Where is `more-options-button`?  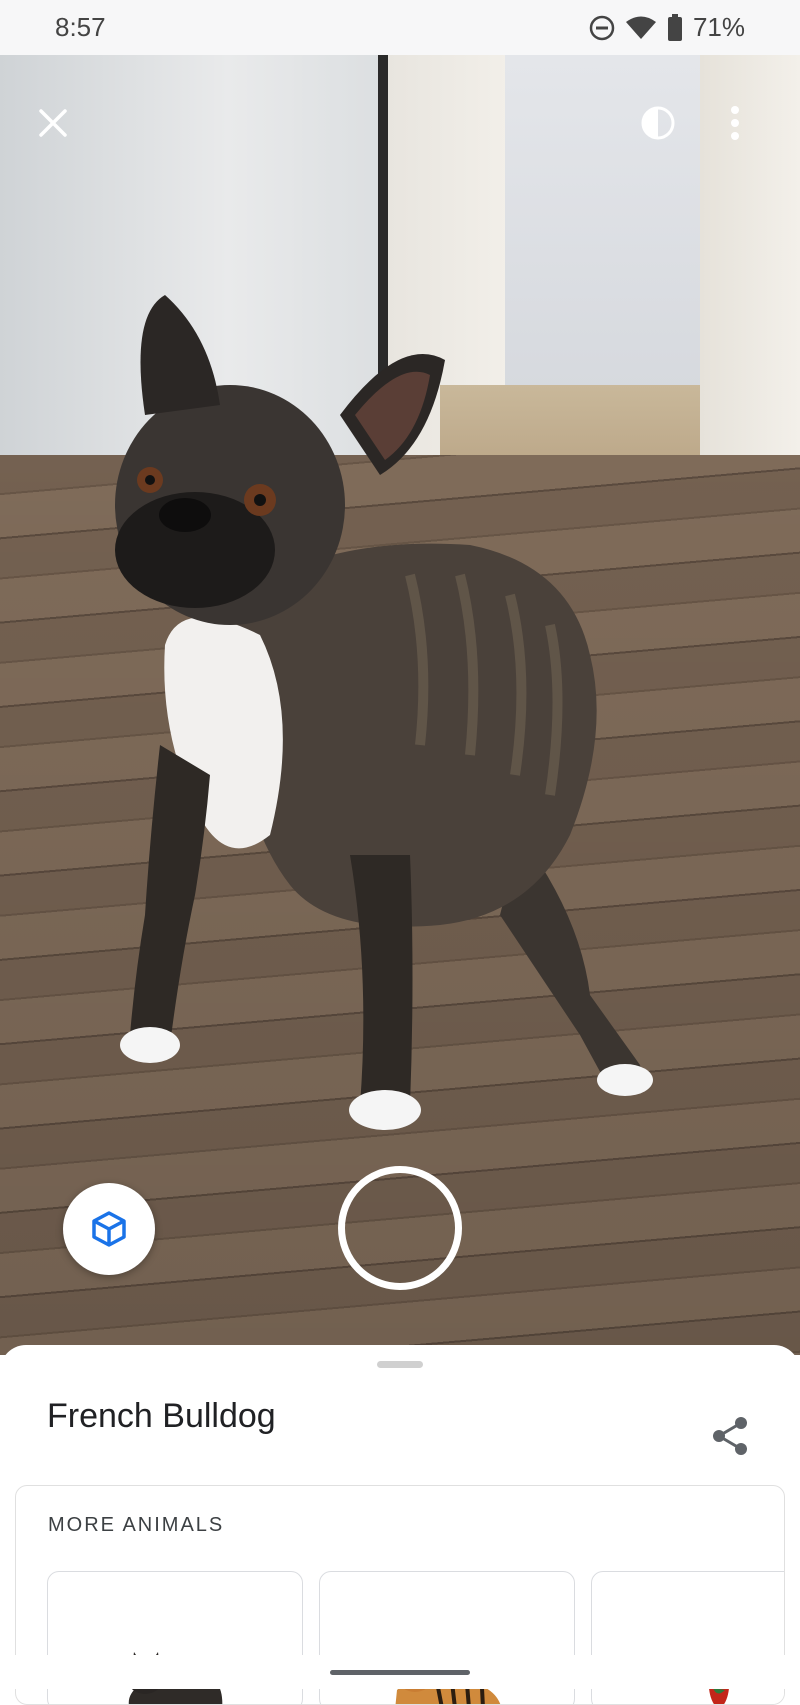 more-options-button is located at coordinates (735, 123).